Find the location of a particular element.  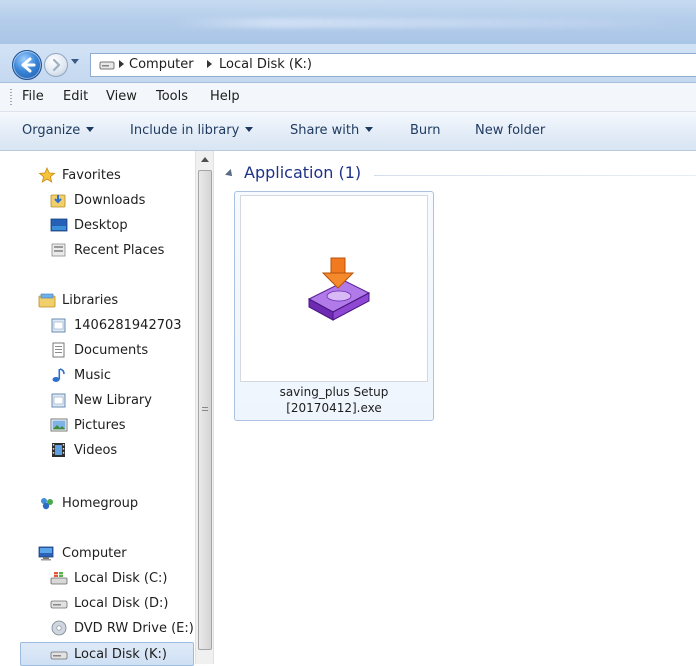

organize-button: Organize is located at coordinates (58, 130).